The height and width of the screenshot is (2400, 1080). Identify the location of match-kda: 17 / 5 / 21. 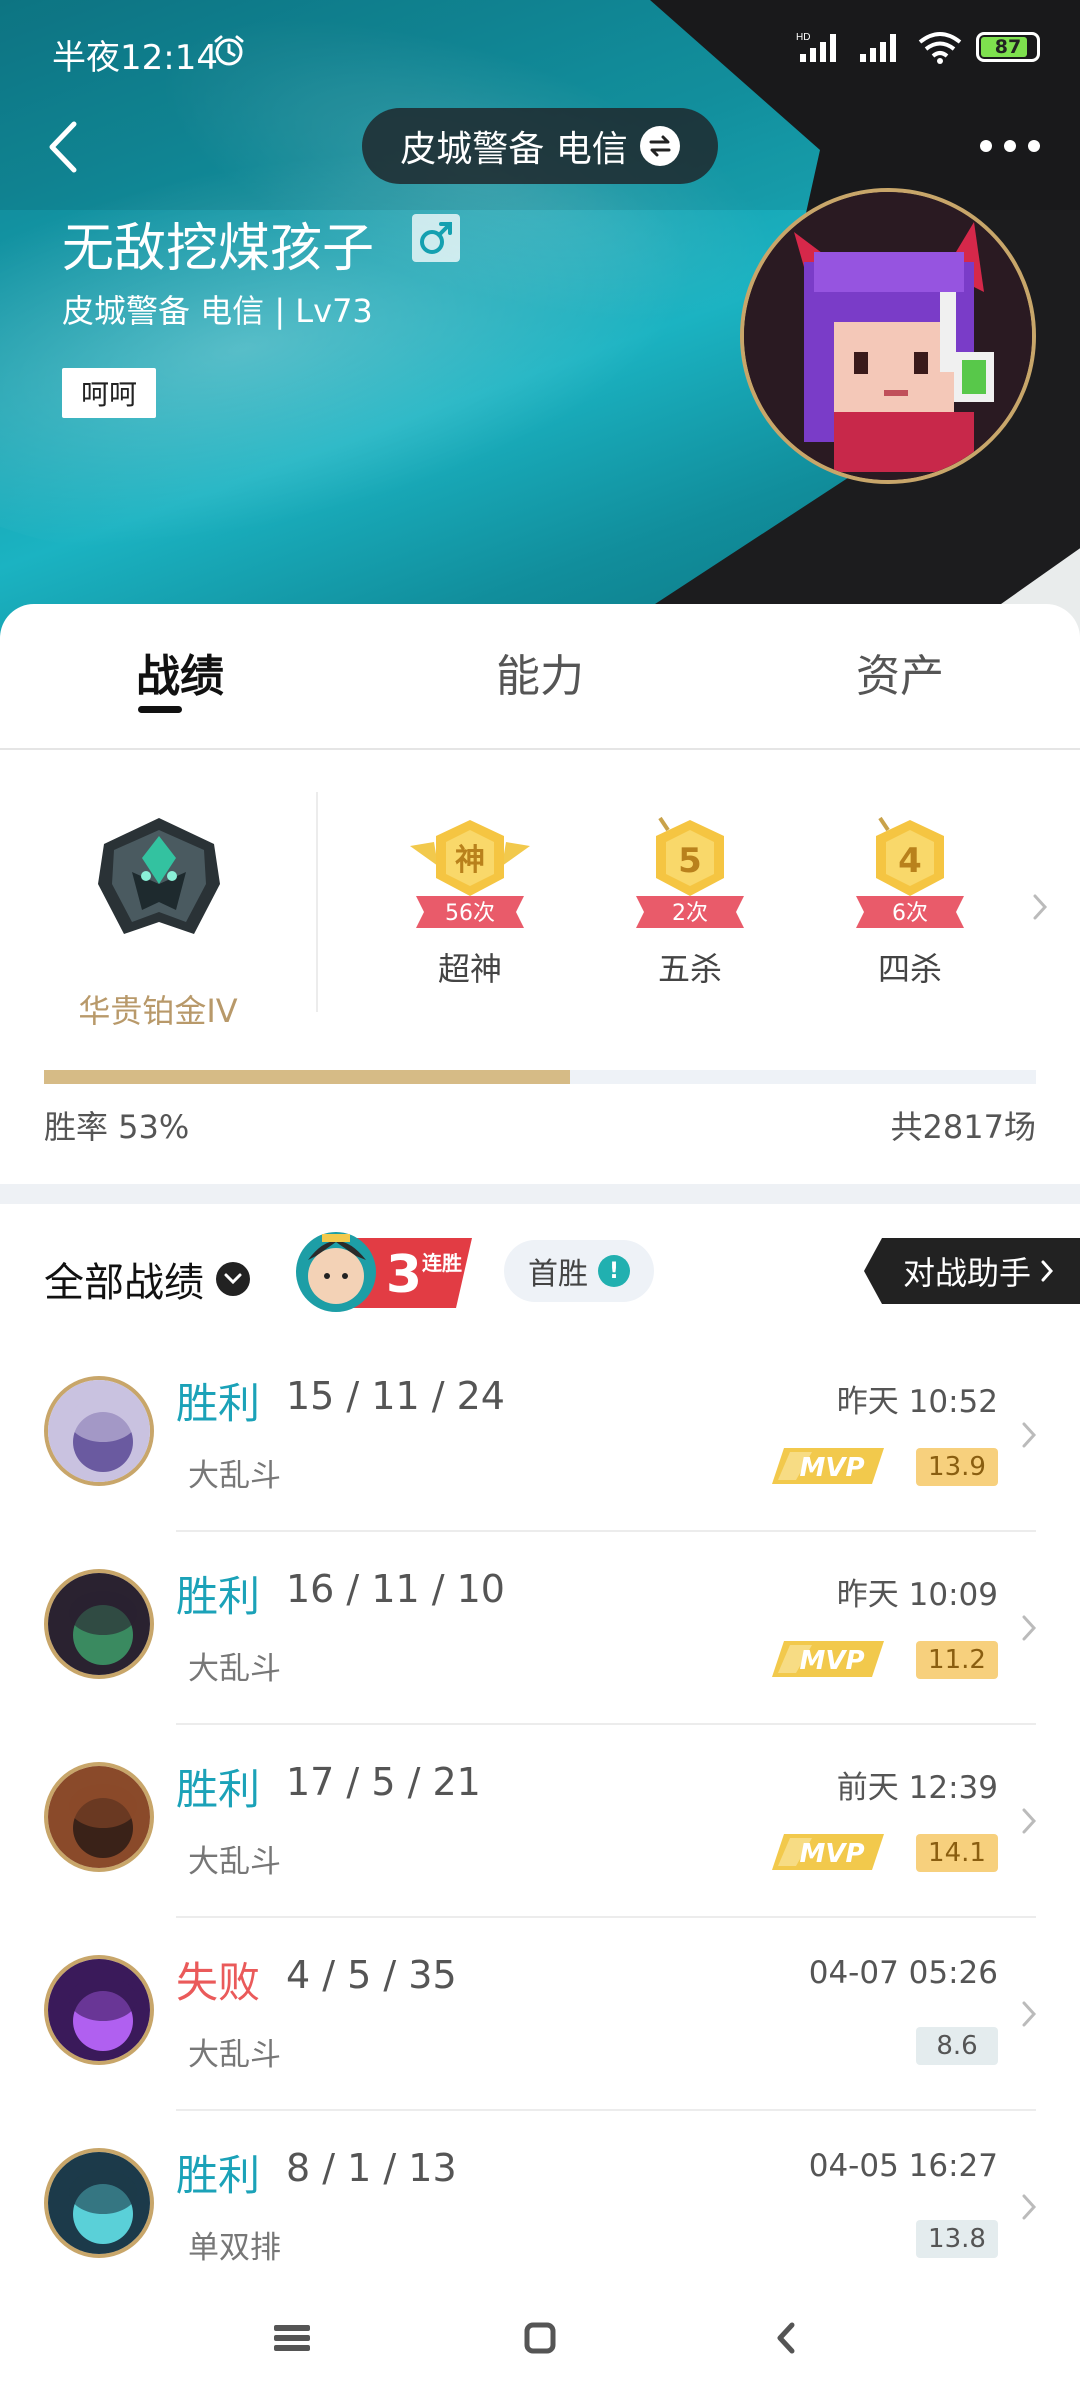
(383, 1782).